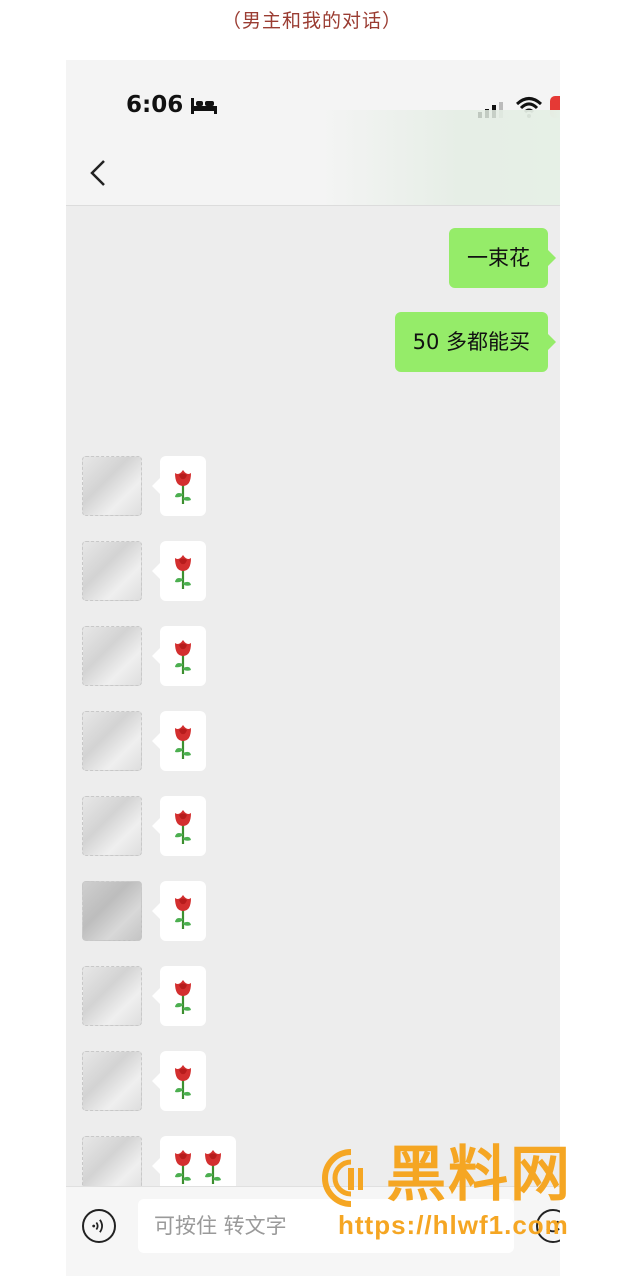 This screenshot has width=624, height=1276. What do you see at coordinates (342, 1178) in the screenshot?
I see `watermark-logo` at bounding box center [342, 1178].